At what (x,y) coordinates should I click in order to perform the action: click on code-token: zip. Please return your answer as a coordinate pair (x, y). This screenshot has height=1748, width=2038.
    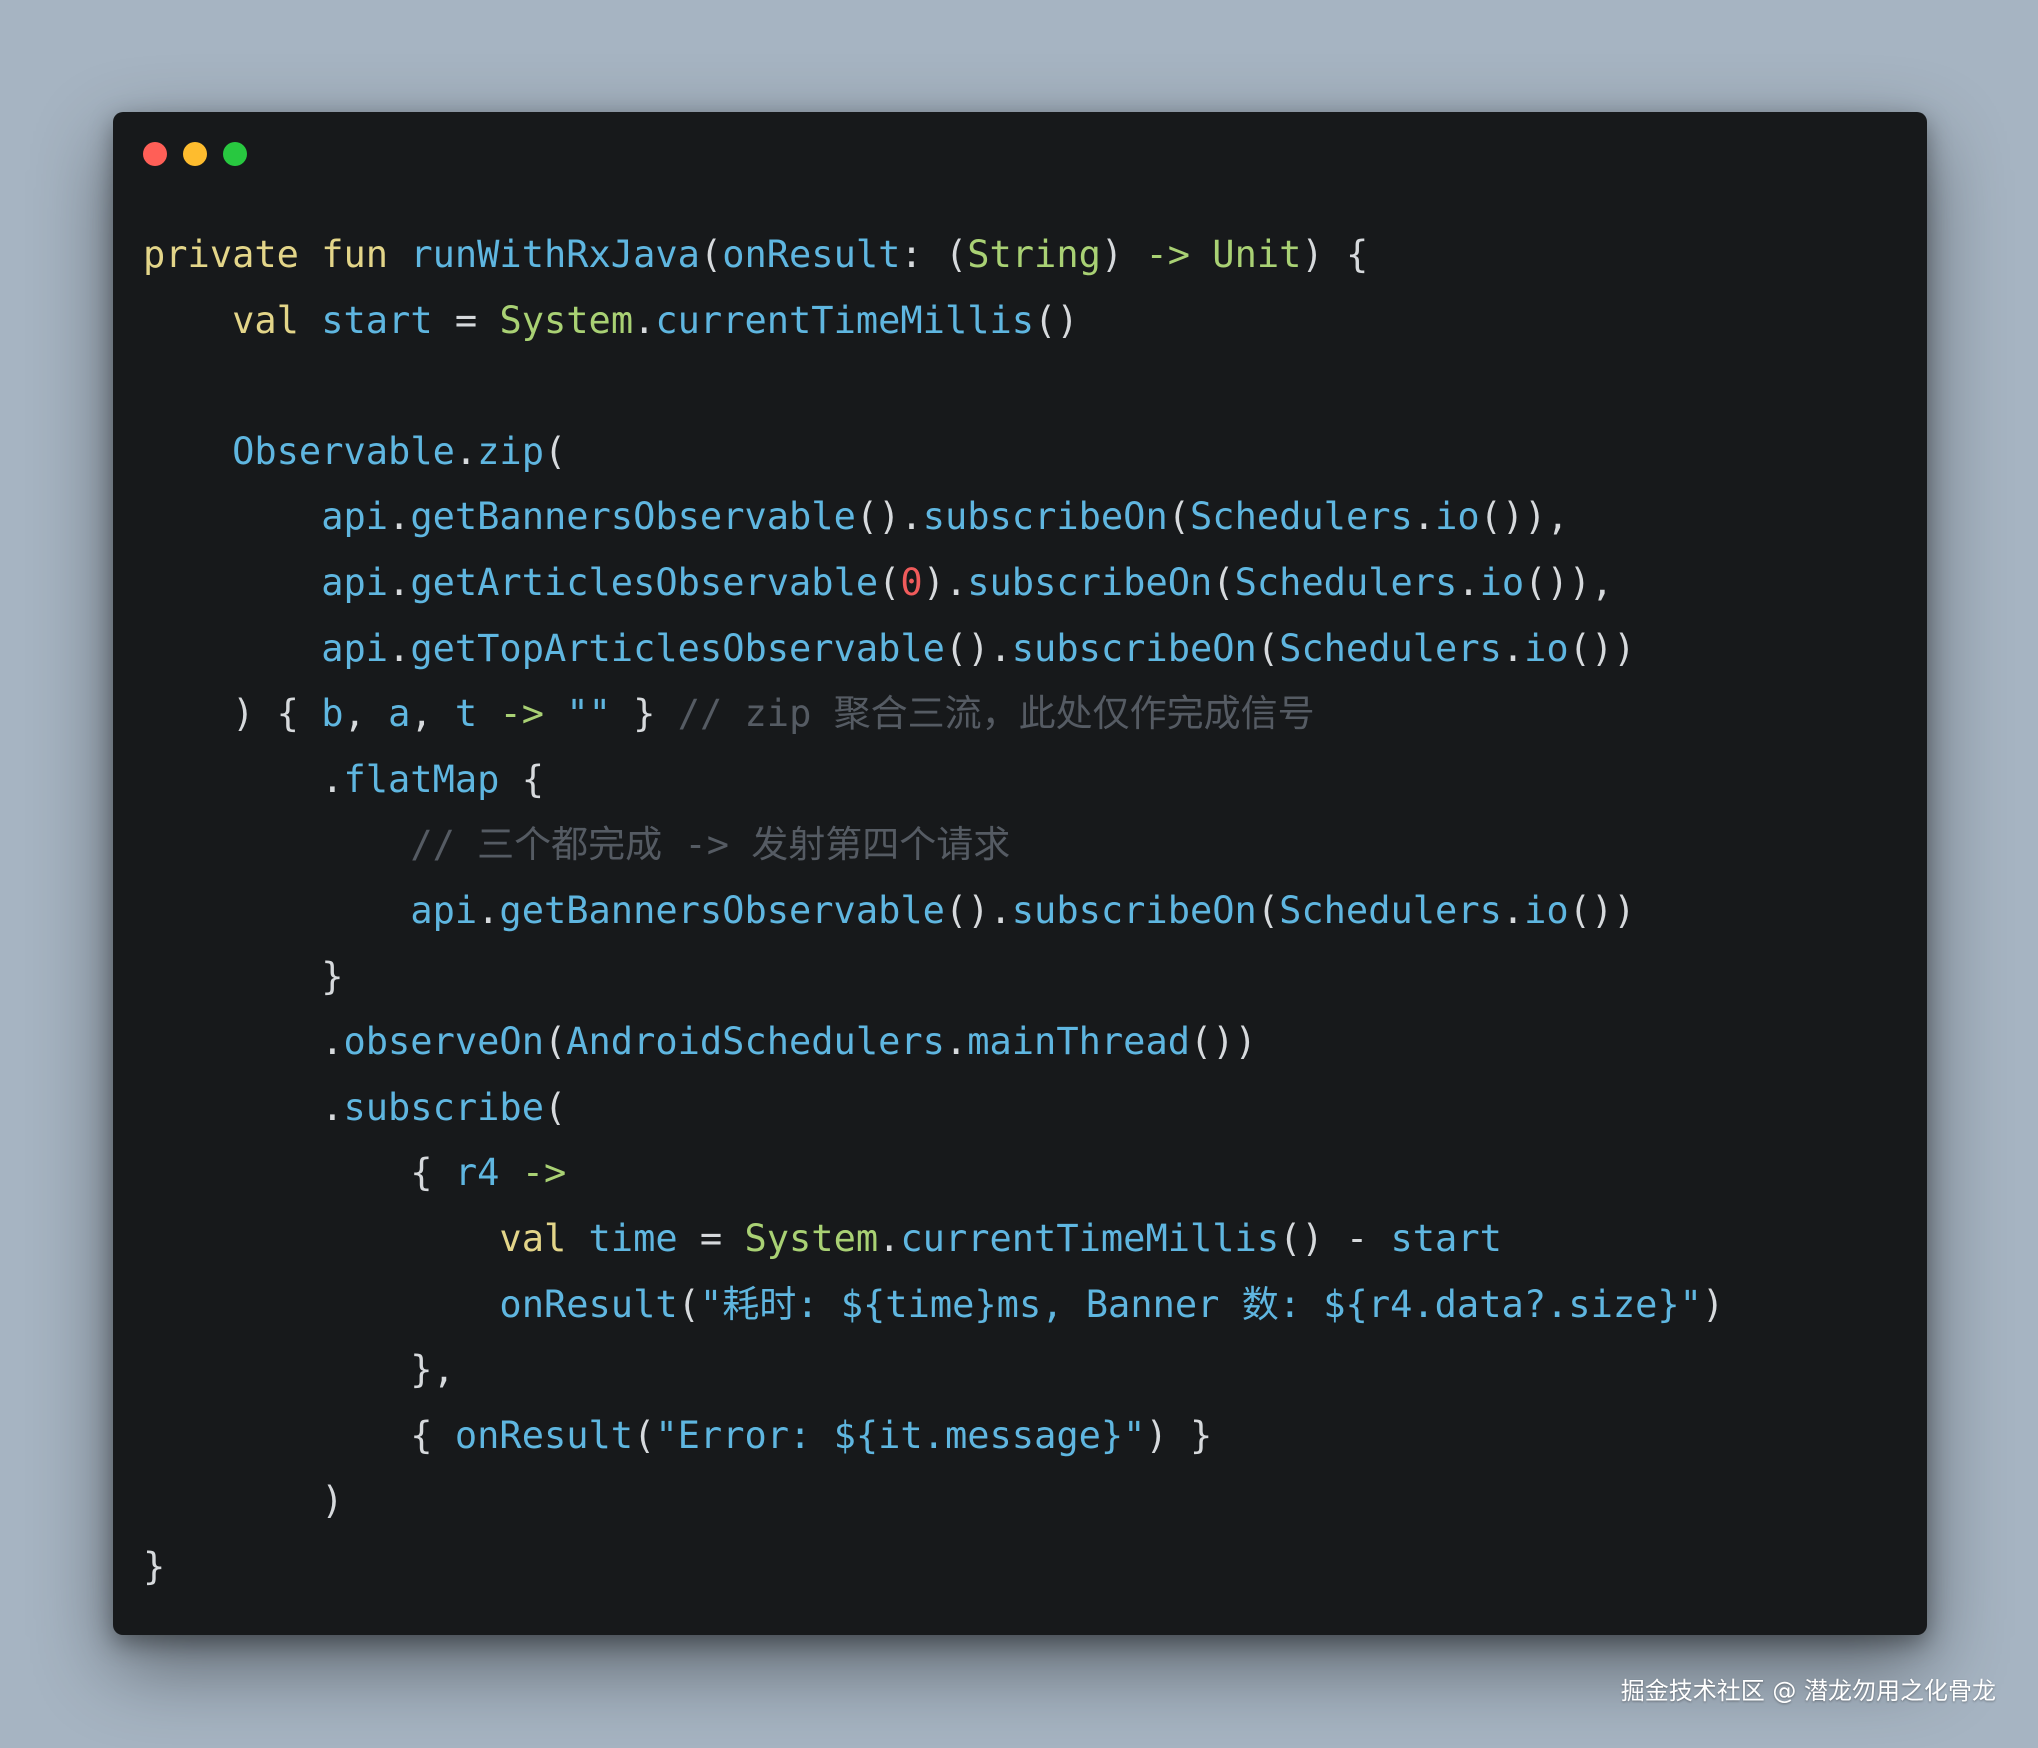
    Looking at the image, I should click on (510, 451).